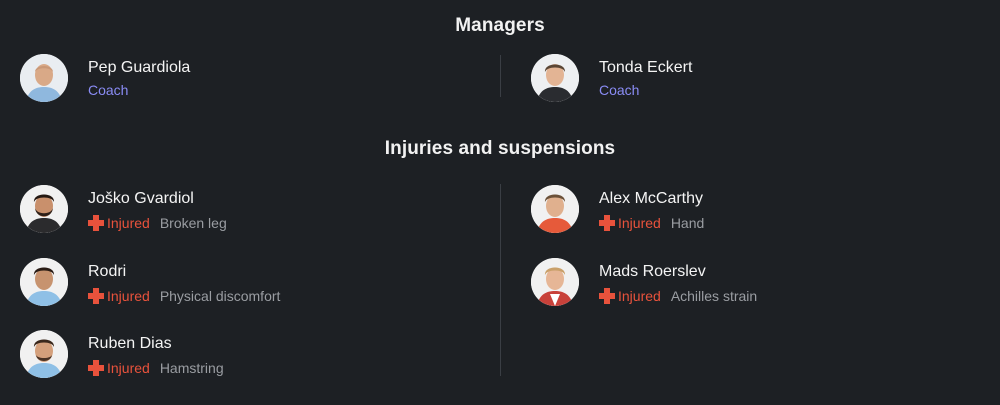 This screenshot has width=1000, height=405. I want to click on injured-player-row: Mads Roerslev Injured Achilles strain, so click(751, 283).